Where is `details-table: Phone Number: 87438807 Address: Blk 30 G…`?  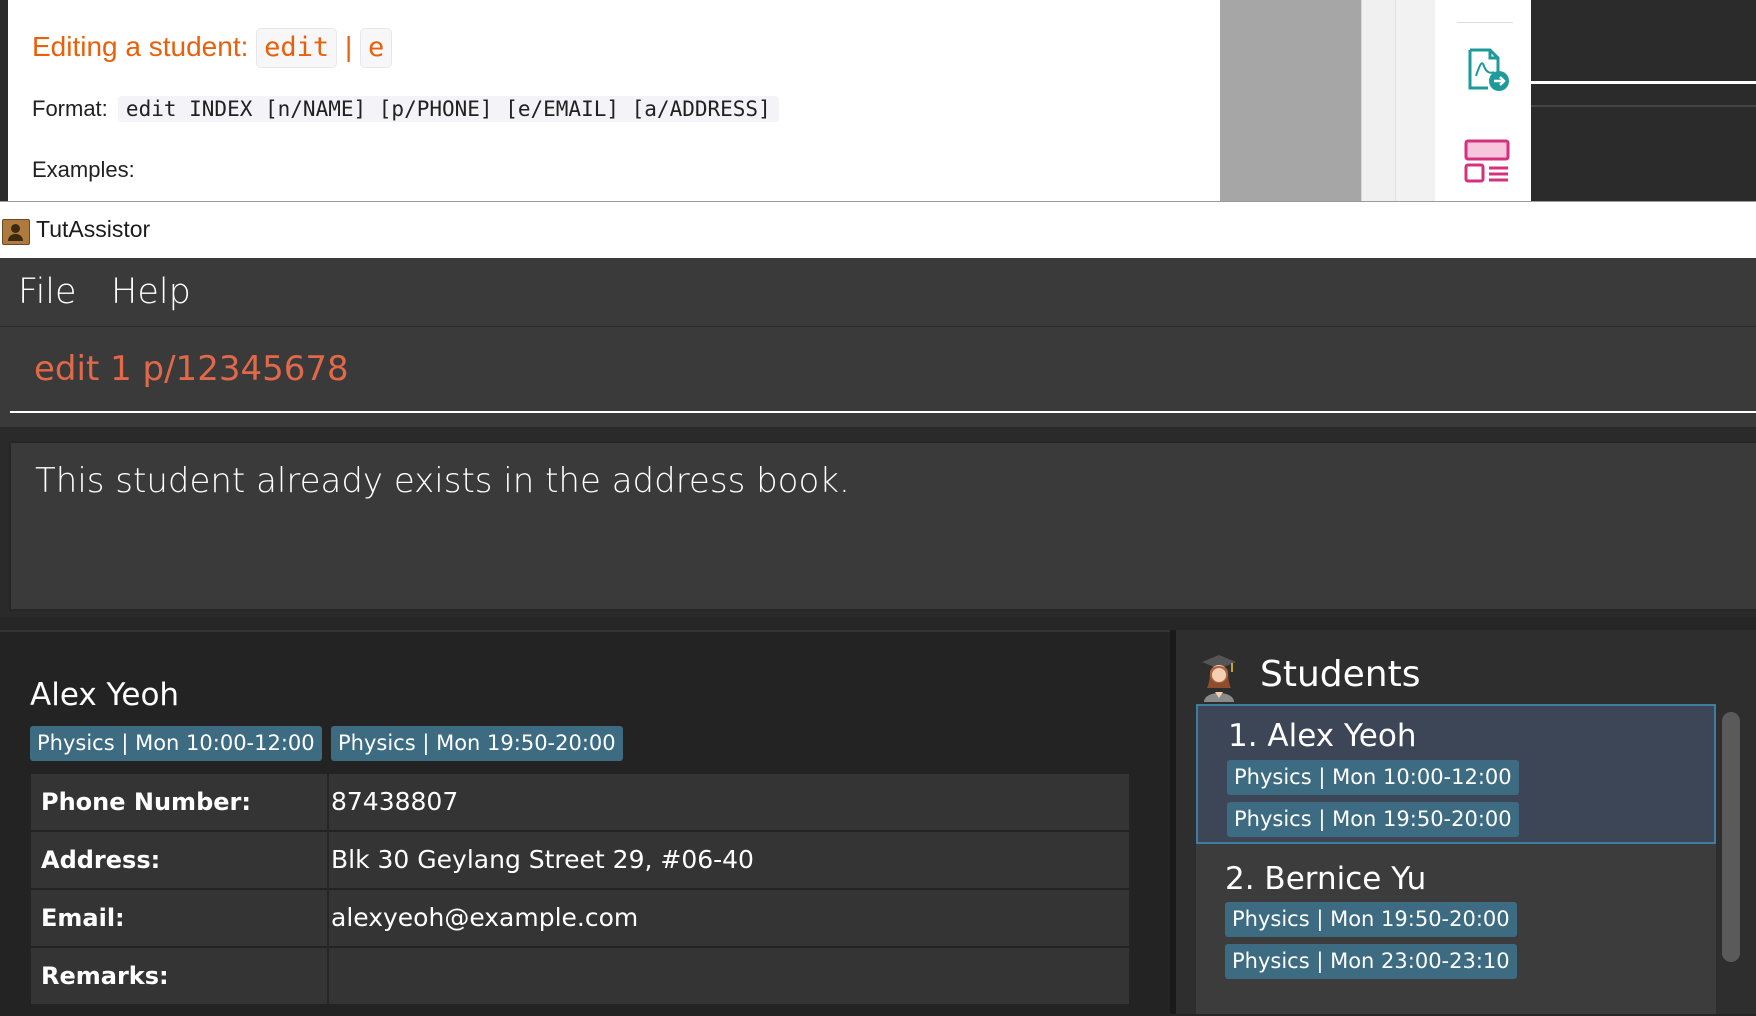 details-table: Phone Number: 87438807 Address: Blk 30 G… is located at coordinates (580, 890).